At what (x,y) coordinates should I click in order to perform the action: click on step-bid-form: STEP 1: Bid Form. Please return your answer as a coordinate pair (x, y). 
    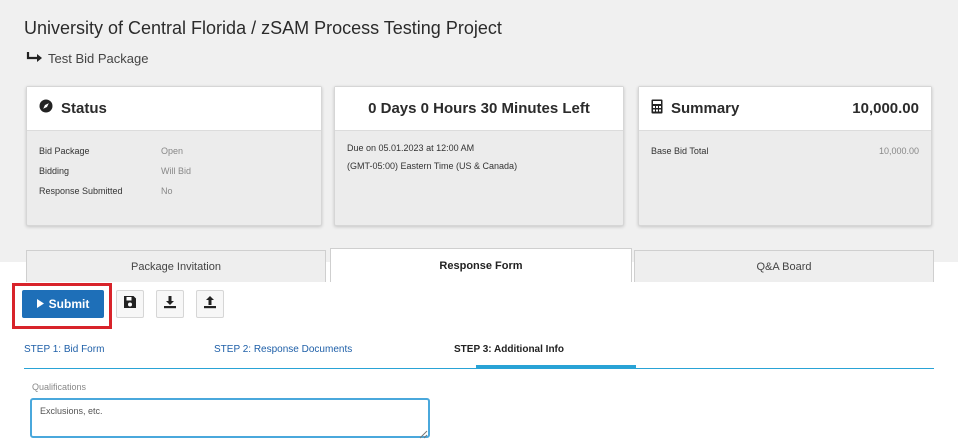
    Looking at the image, I should click on (64, 349).